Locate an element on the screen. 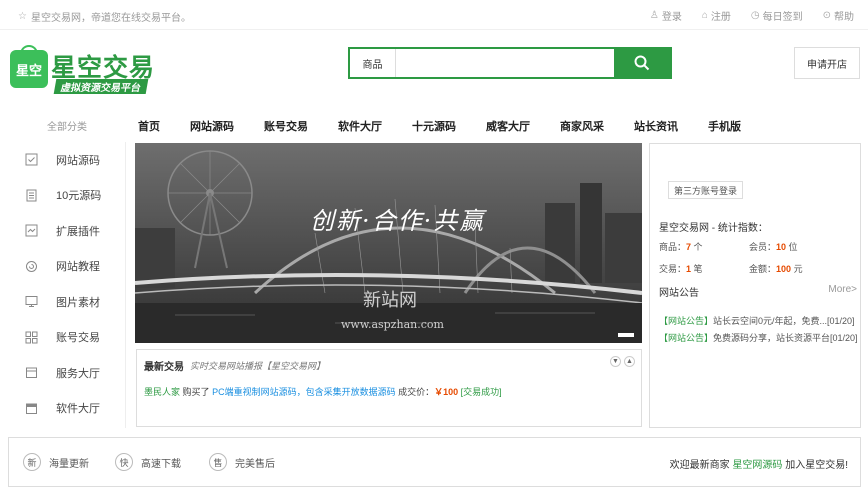 Image resolution: width=868 pixels, height=500 pixels. logo-subtitle: 虚拟资源交易平台 is located at coordinates (101, 86).